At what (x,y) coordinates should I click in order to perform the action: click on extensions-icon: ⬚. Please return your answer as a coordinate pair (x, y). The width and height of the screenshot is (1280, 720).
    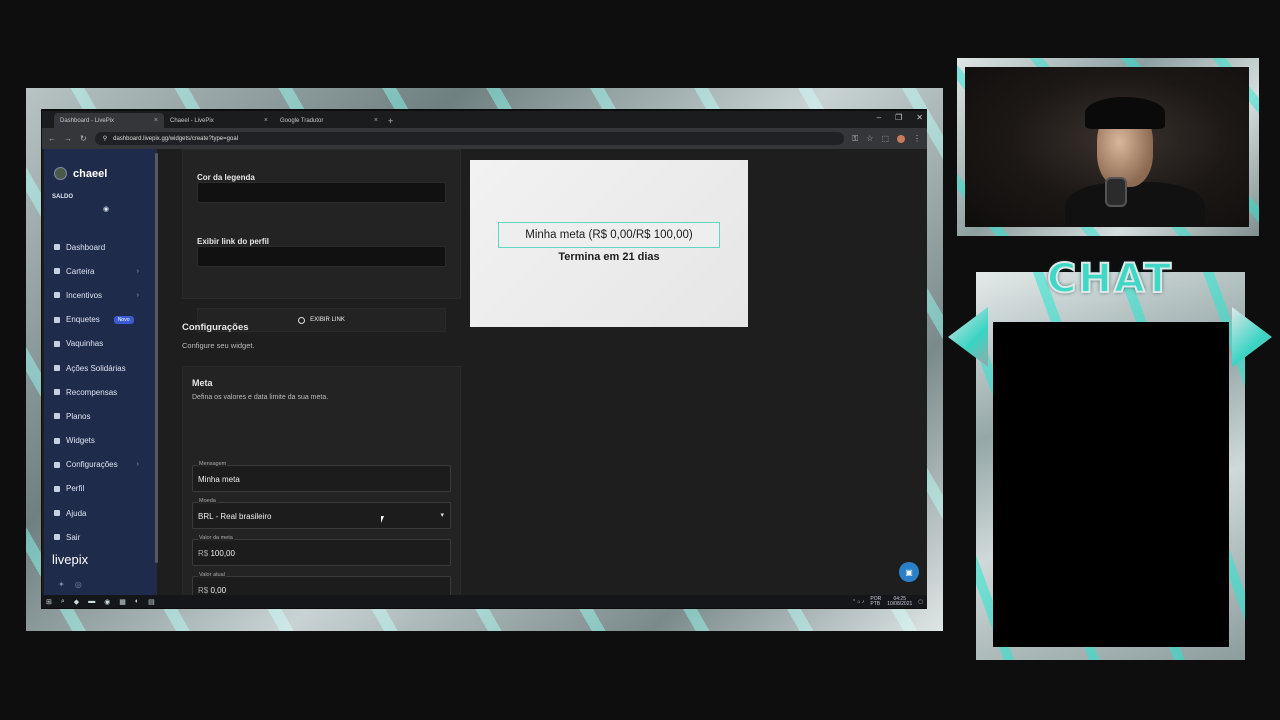
    Looking at the image, I should click on (885, 138).